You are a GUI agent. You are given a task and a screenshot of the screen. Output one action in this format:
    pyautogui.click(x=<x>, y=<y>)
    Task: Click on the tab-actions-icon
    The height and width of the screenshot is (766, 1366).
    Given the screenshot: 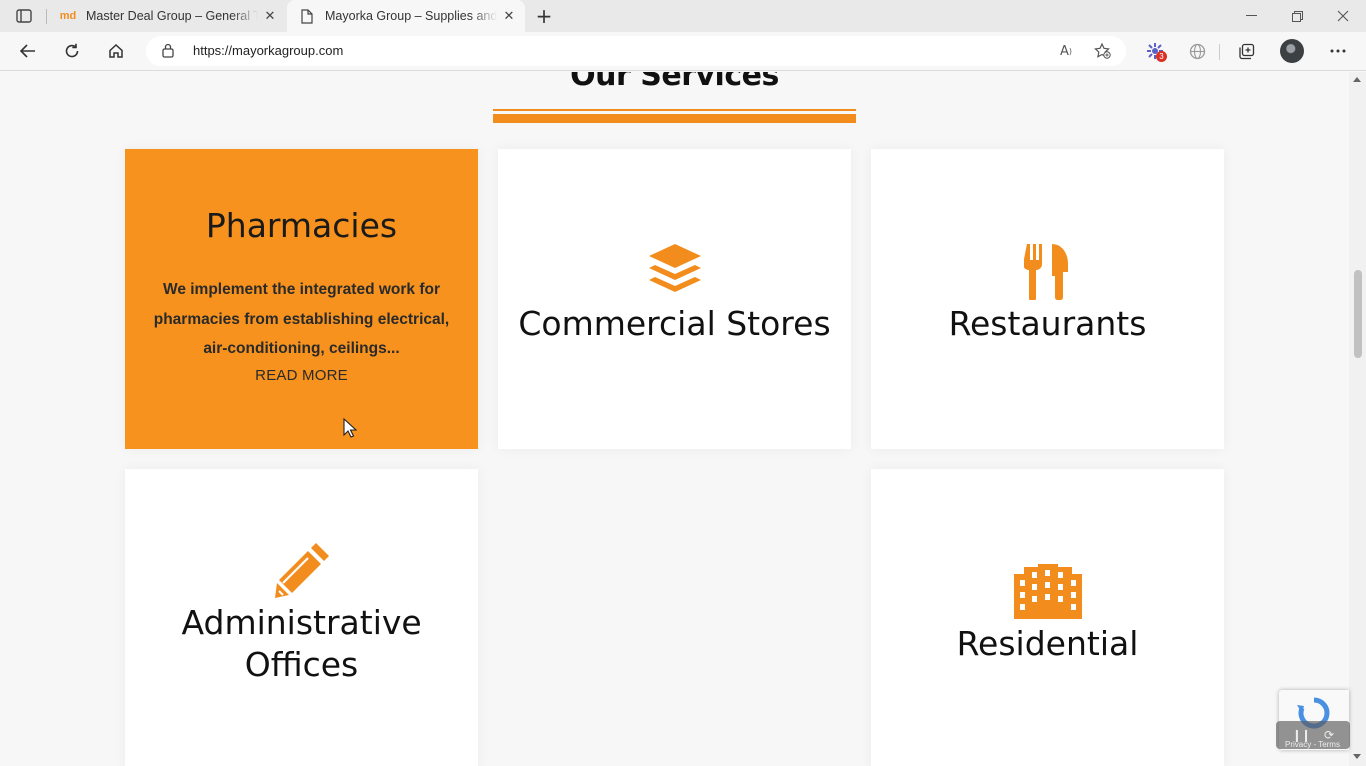 What is the action you would take?
    pyautogui.click(x=24, y=16)
    